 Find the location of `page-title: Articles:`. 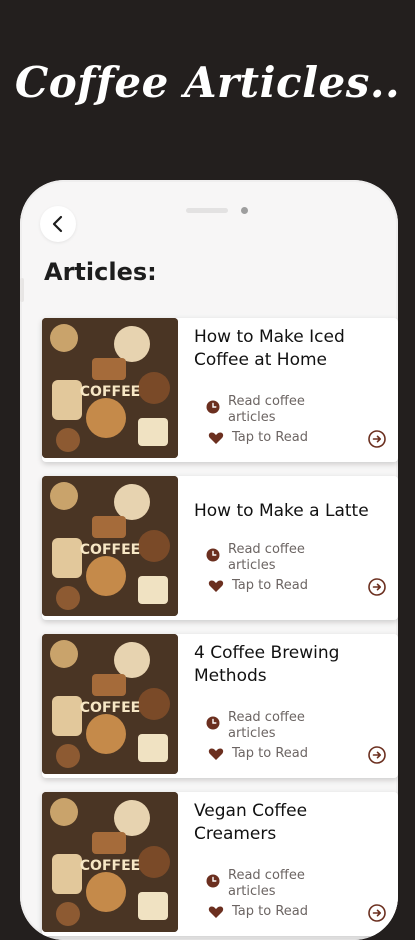

page-title: Articles: is located at coordinates (100, 272).